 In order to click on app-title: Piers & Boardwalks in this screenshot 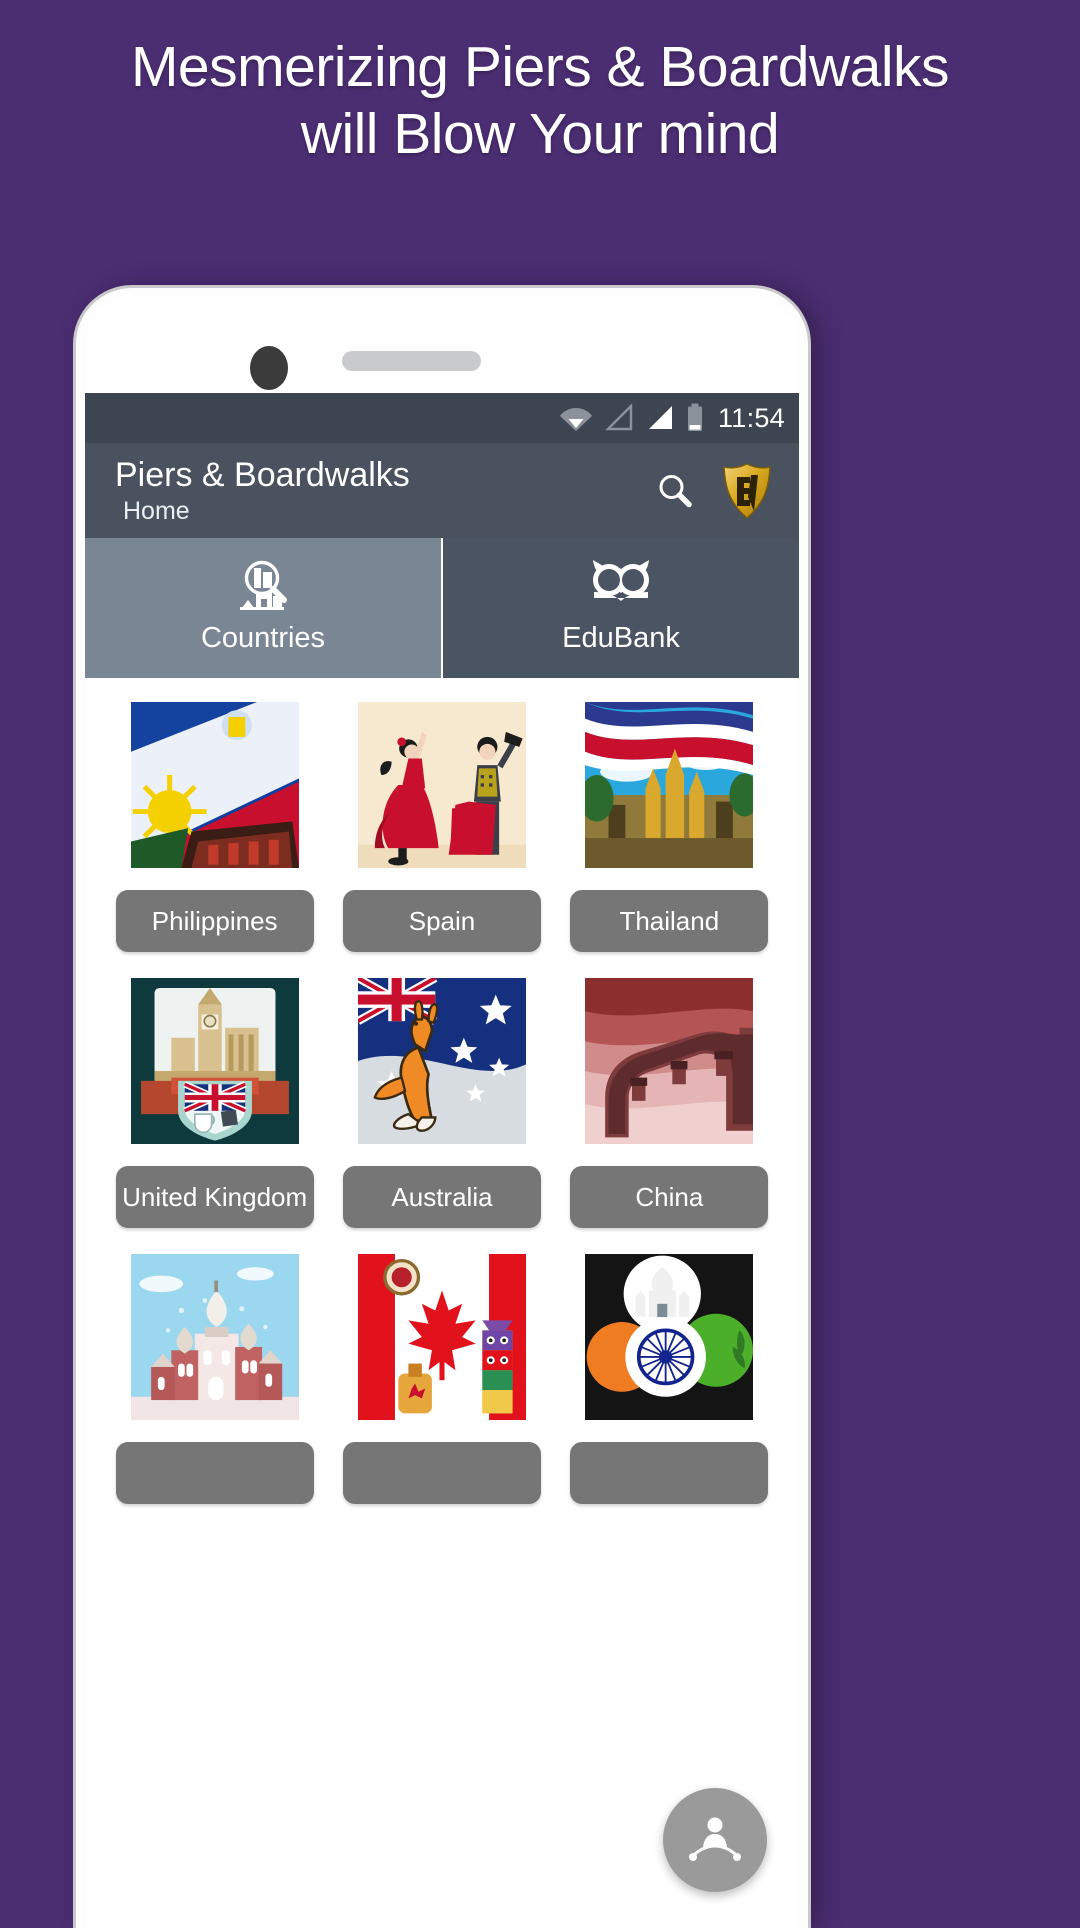, I will do `click(262, 474)`.